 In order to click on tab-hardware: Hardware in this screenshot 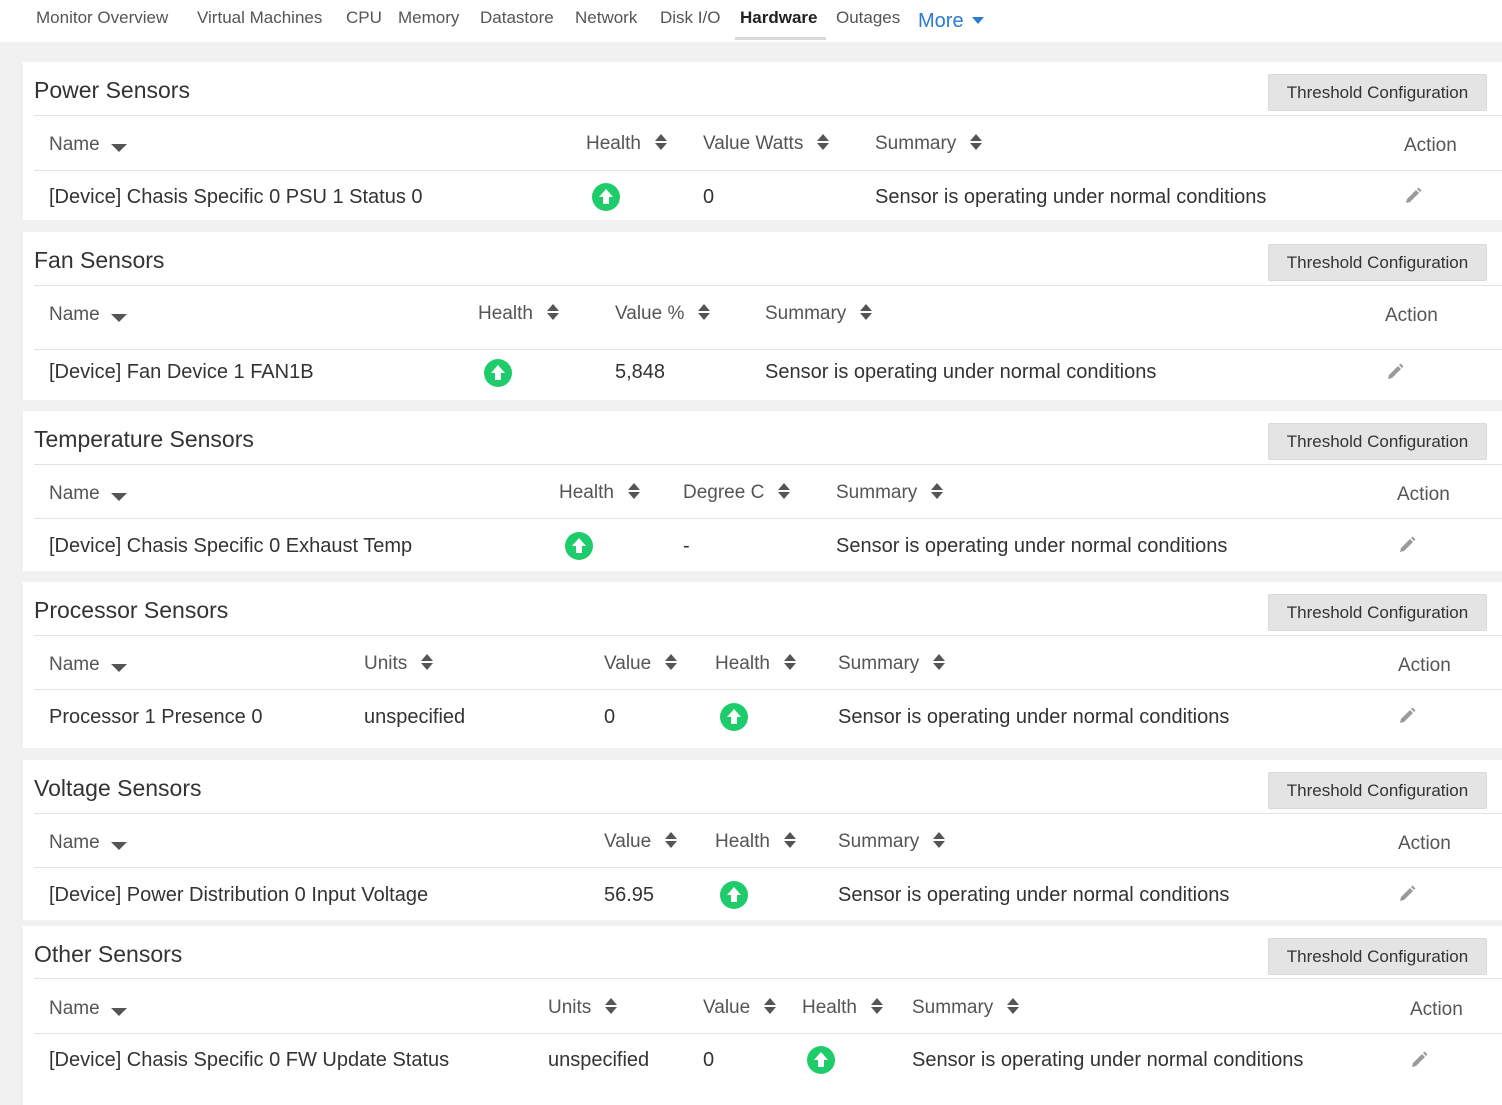, I will do `click(778, 18)`.